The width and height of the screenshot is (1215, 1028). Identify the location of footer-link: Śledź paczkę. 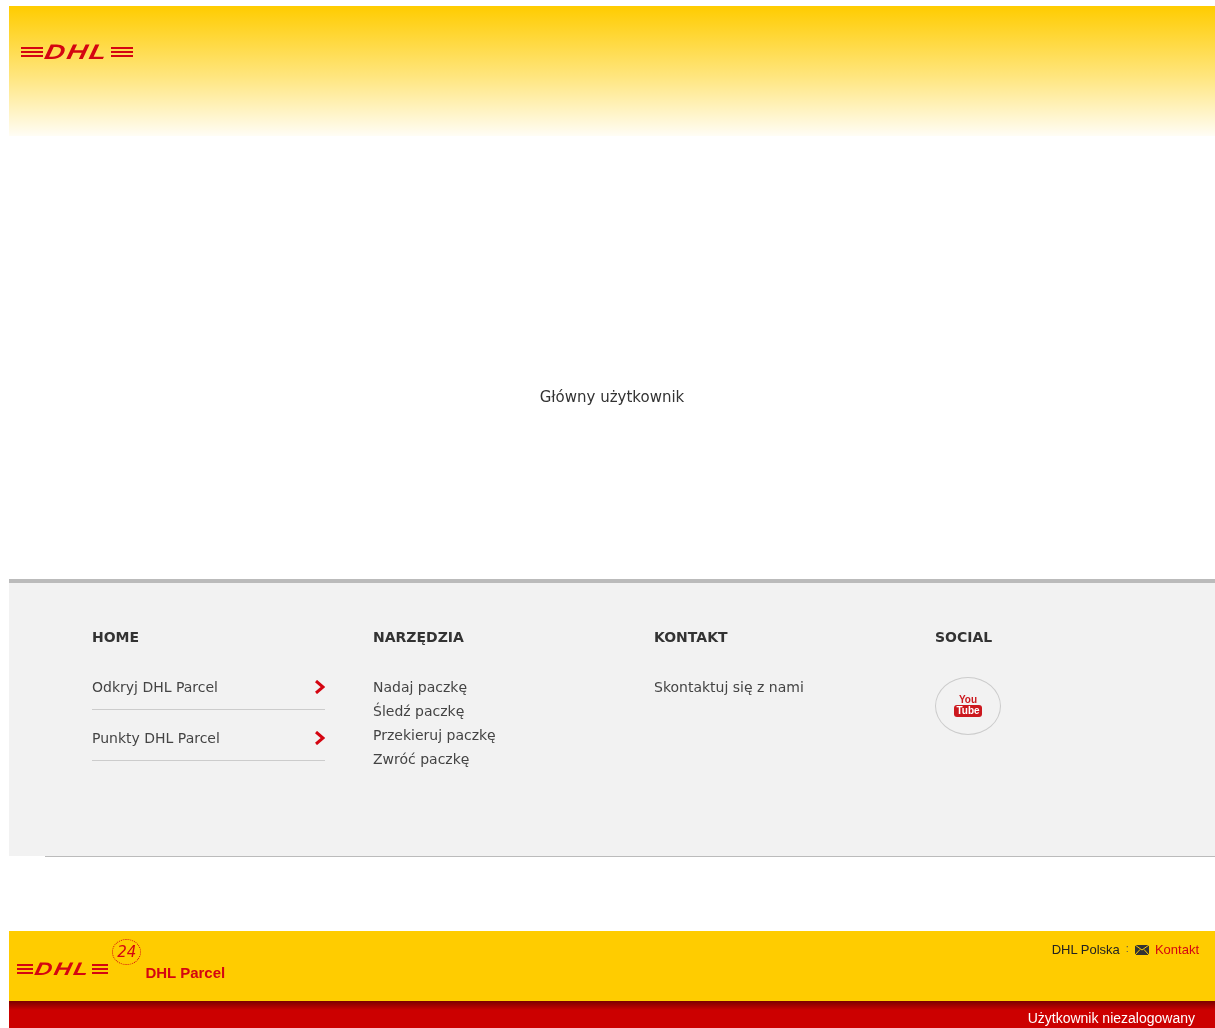
(513, 710).